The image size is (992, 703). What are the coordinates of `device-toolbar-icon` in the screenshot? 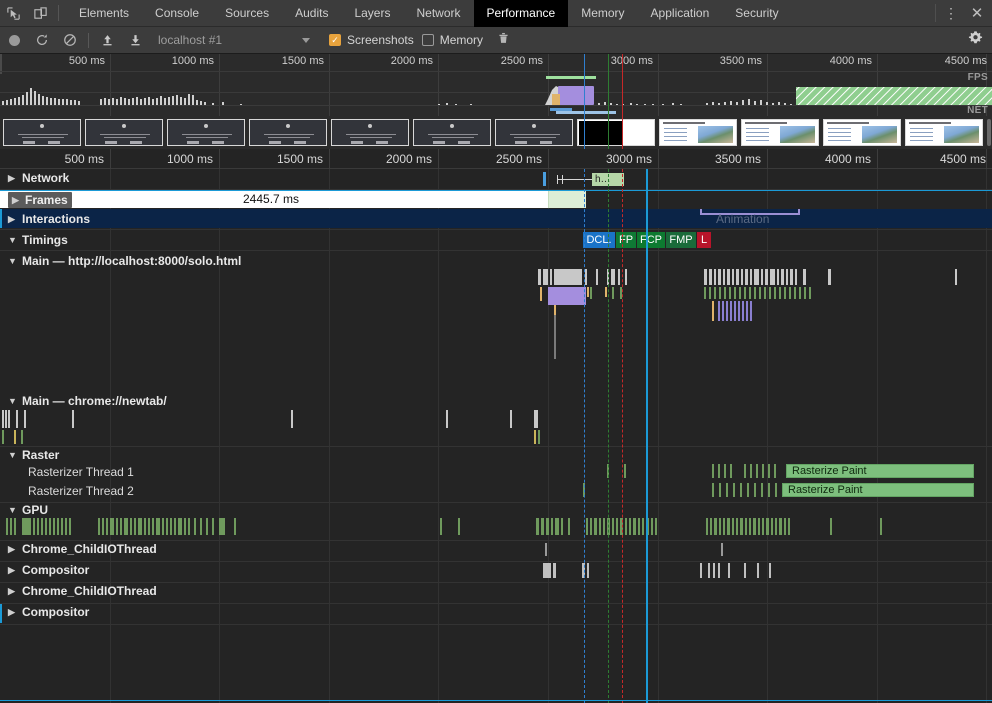 It's located at (40, 13).